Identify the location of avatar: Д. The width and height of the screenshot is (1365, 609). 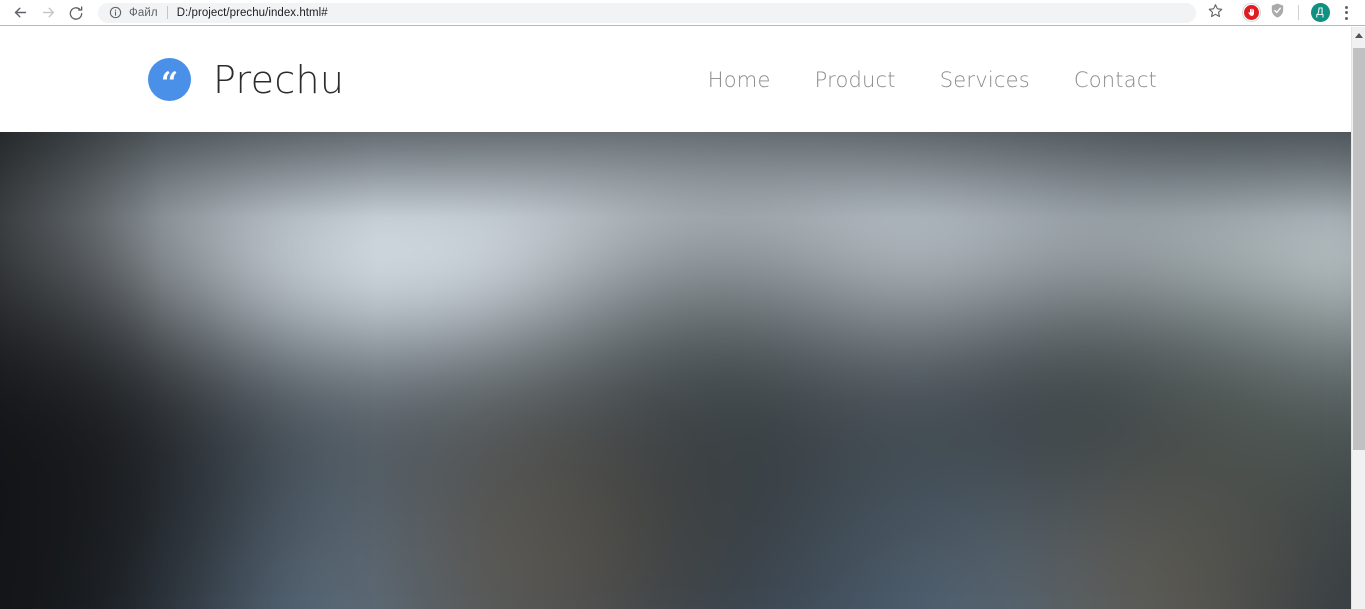
(1320, 12).